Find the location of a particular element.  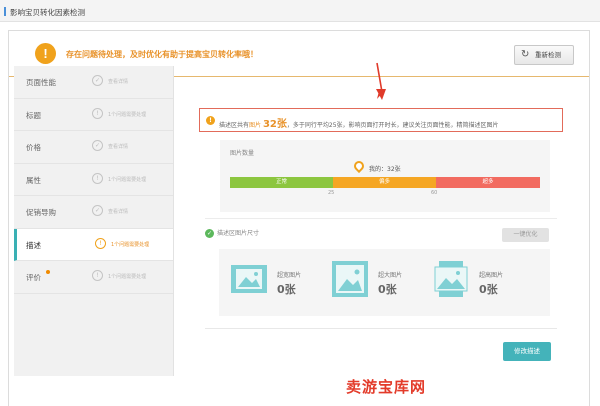

image-size-item-tall: 超高图片 0张 is located at coordinates (488, 284).